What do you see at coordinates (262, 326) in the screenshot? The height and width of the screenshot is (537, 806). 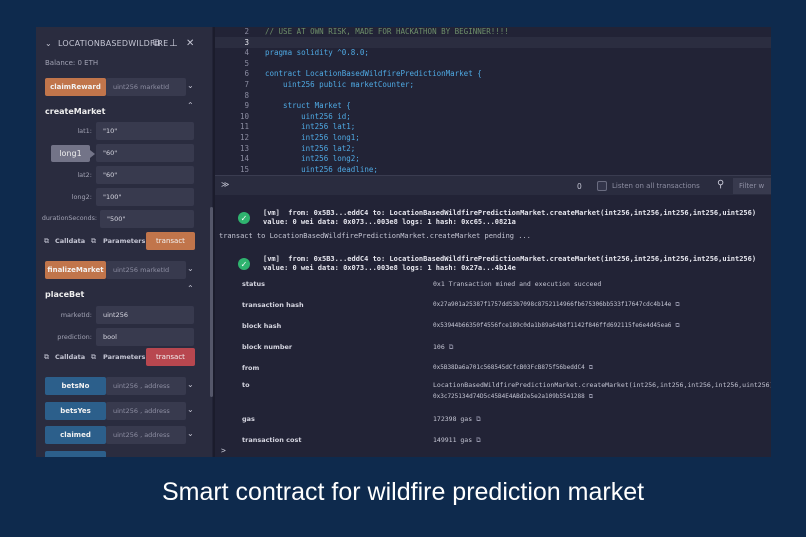 I see `receipt-key: block hash` at bounding box center [262, 326].